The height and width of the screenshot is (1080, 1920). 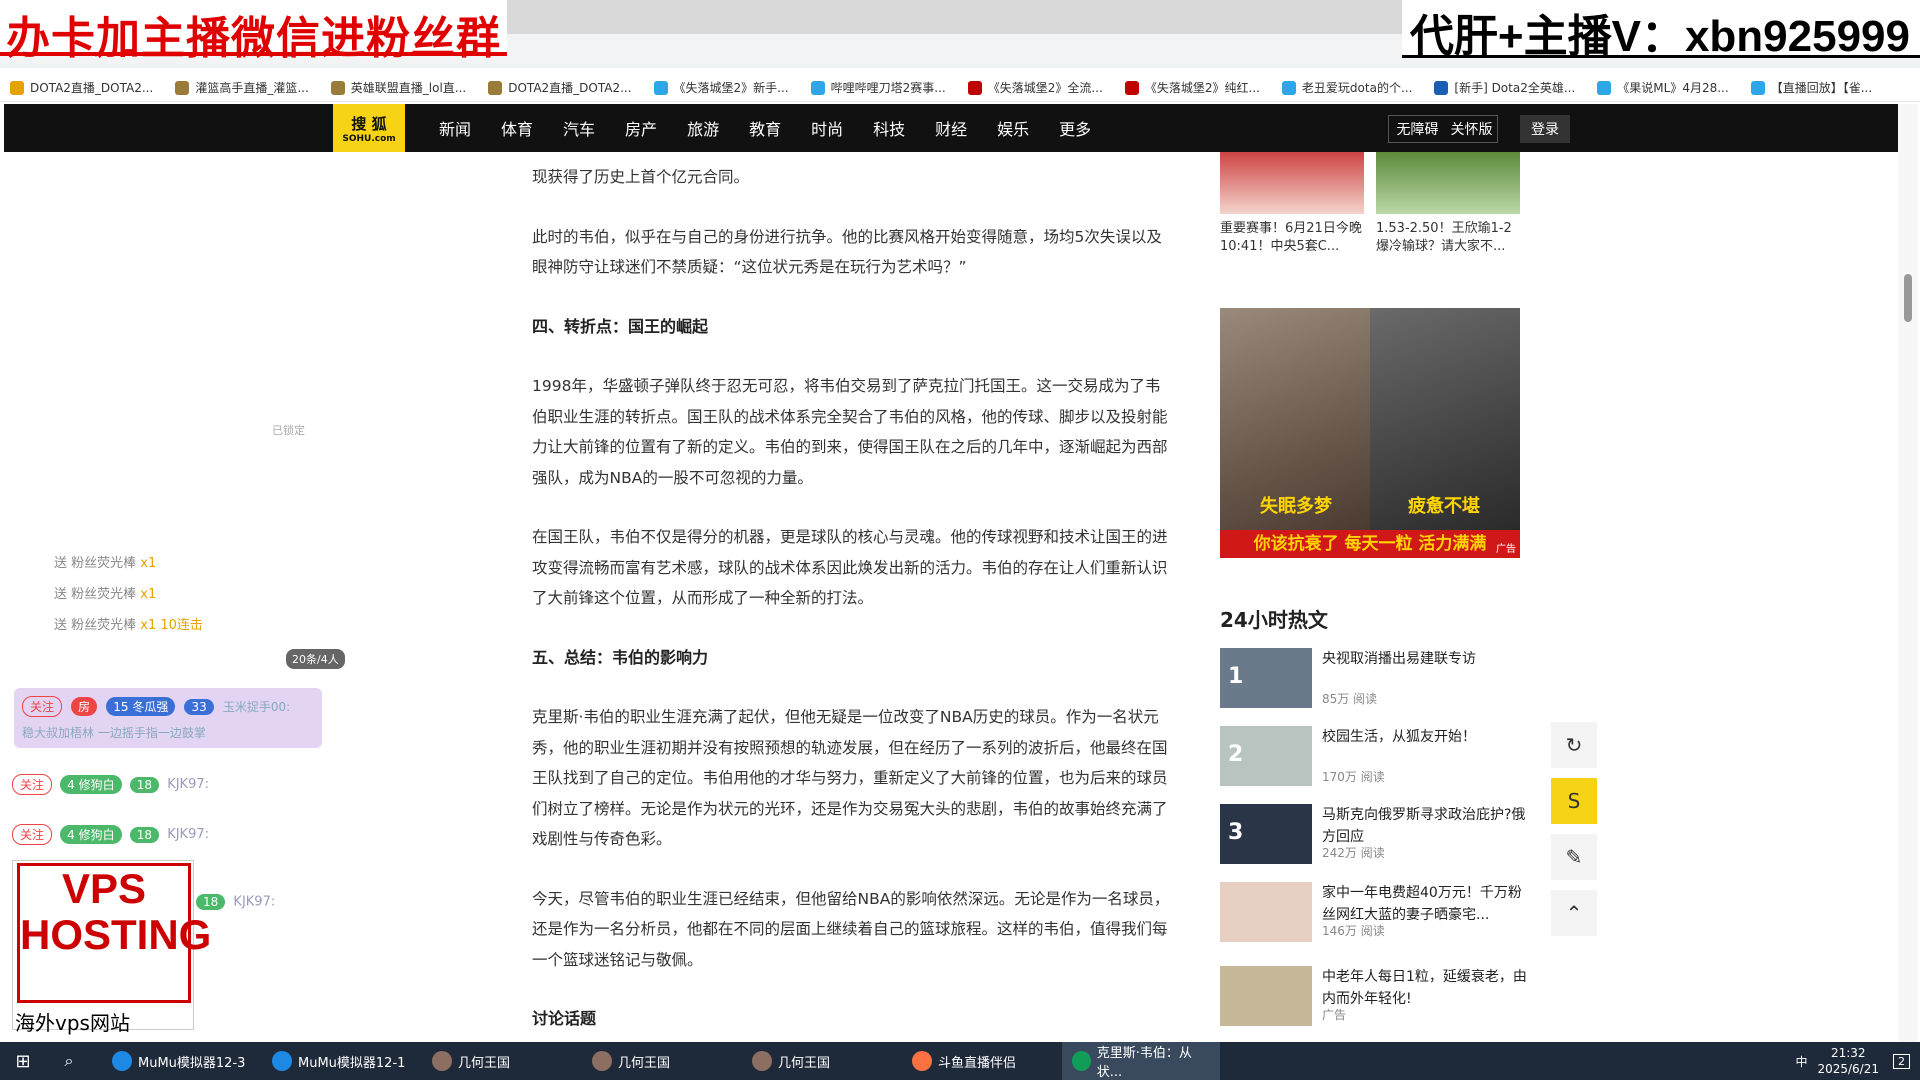 What do you see at coordinates (1848, 1061) in the screenshot?
I see `clock: 21:32 2025/6/21` at bounding box center [1848, 1061].